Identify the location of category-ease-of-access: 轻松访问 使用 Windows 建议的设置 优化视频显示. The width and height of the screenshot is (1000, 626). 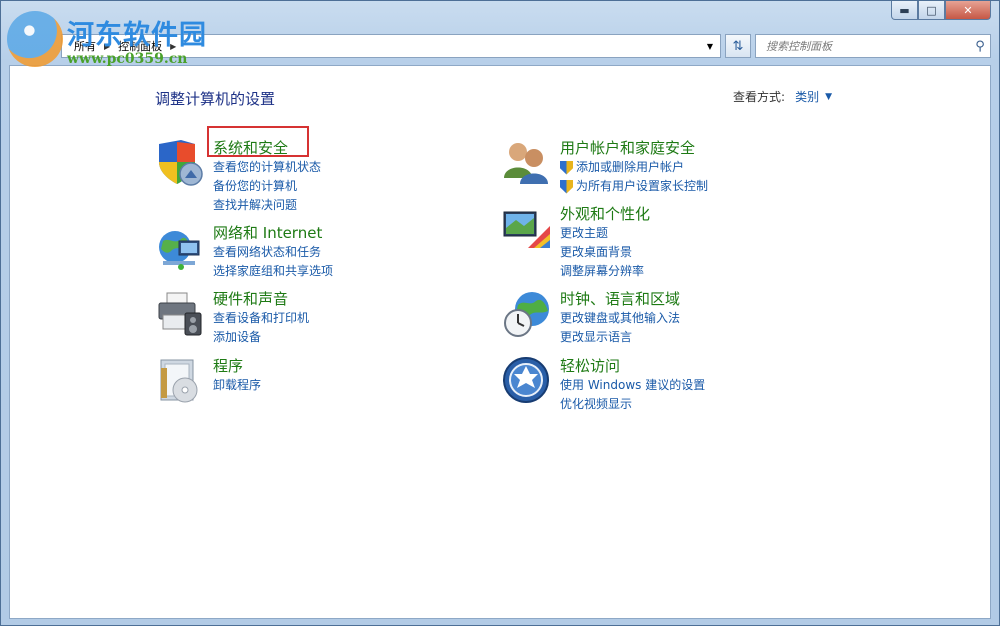
(667, 391).